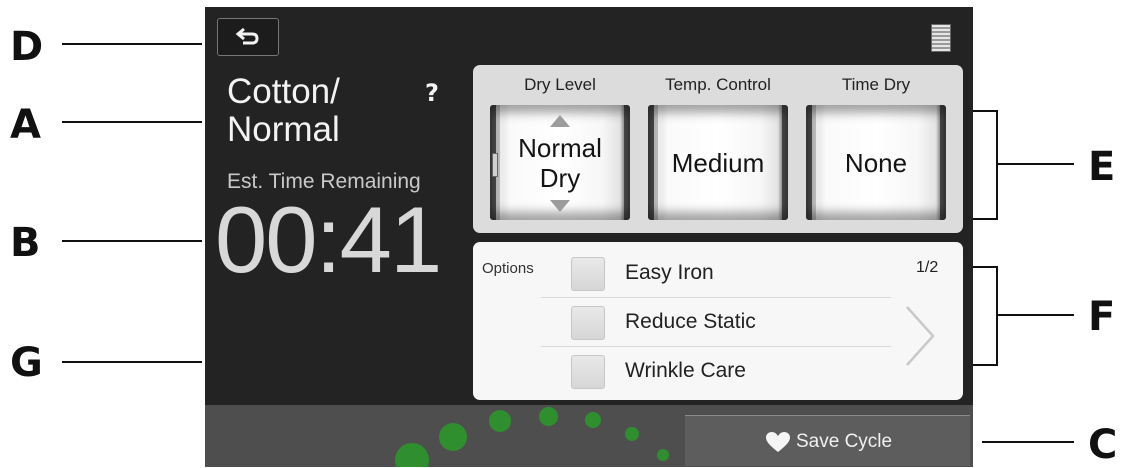  I want to click on temp-control-dial: Medium, so click(718, 162).